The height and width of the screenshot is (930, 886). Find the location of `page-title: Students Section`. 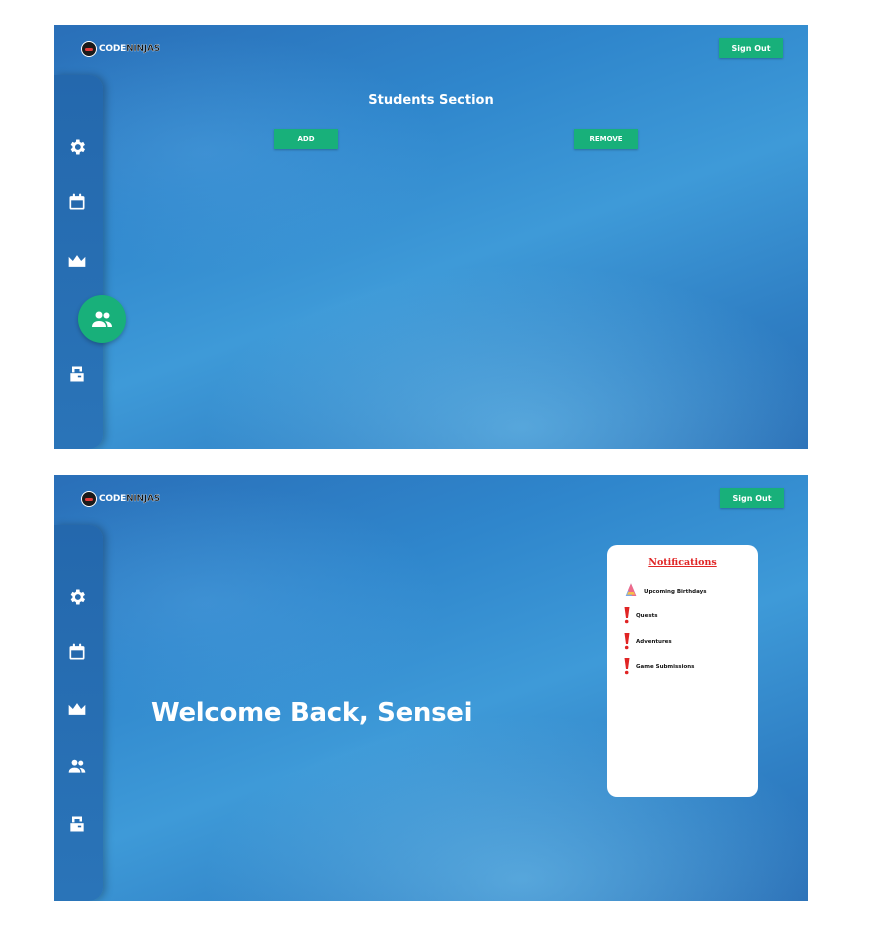

page-title: Students Section is located at coordinates (431, 100).